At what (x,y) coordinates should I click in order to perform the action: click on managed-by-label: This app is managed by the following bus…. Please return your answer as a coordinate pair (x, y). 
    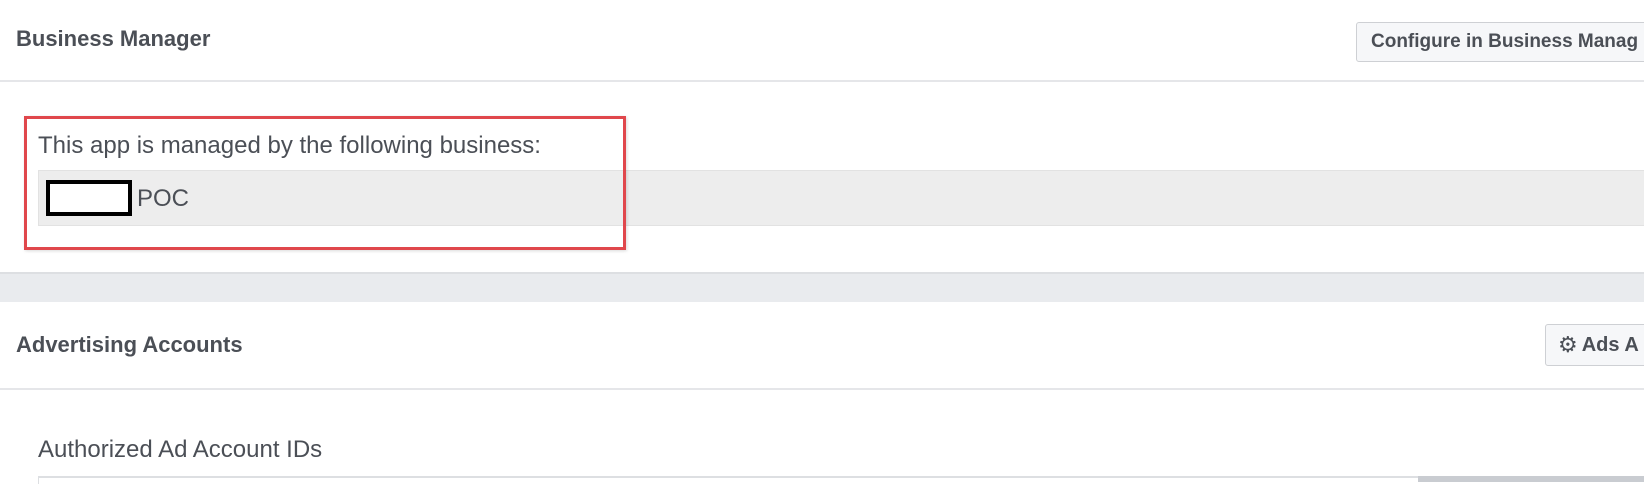
    Looking at the image, I should click on (289, 145).